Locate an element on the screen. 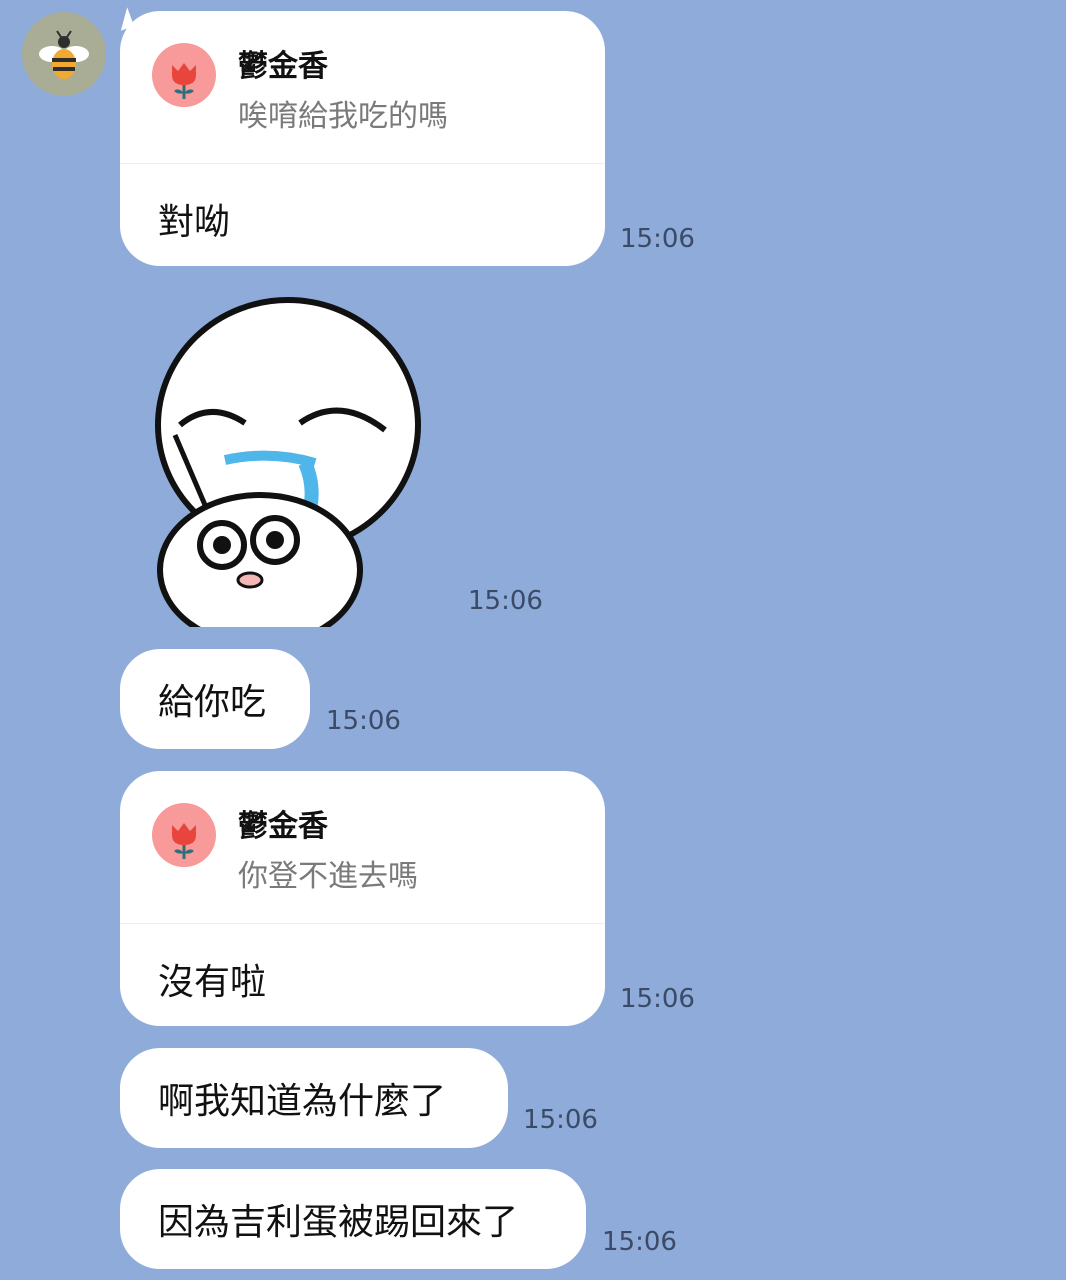 The image size is (1066, 1280). reply-quoted-text: 你登不進去嗎 is located at coordinates (328, 876).